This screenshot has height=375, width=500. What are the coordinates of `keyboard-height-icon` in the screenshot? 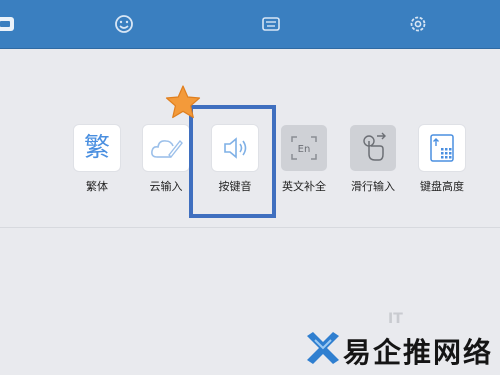 It's located at (442, 148).